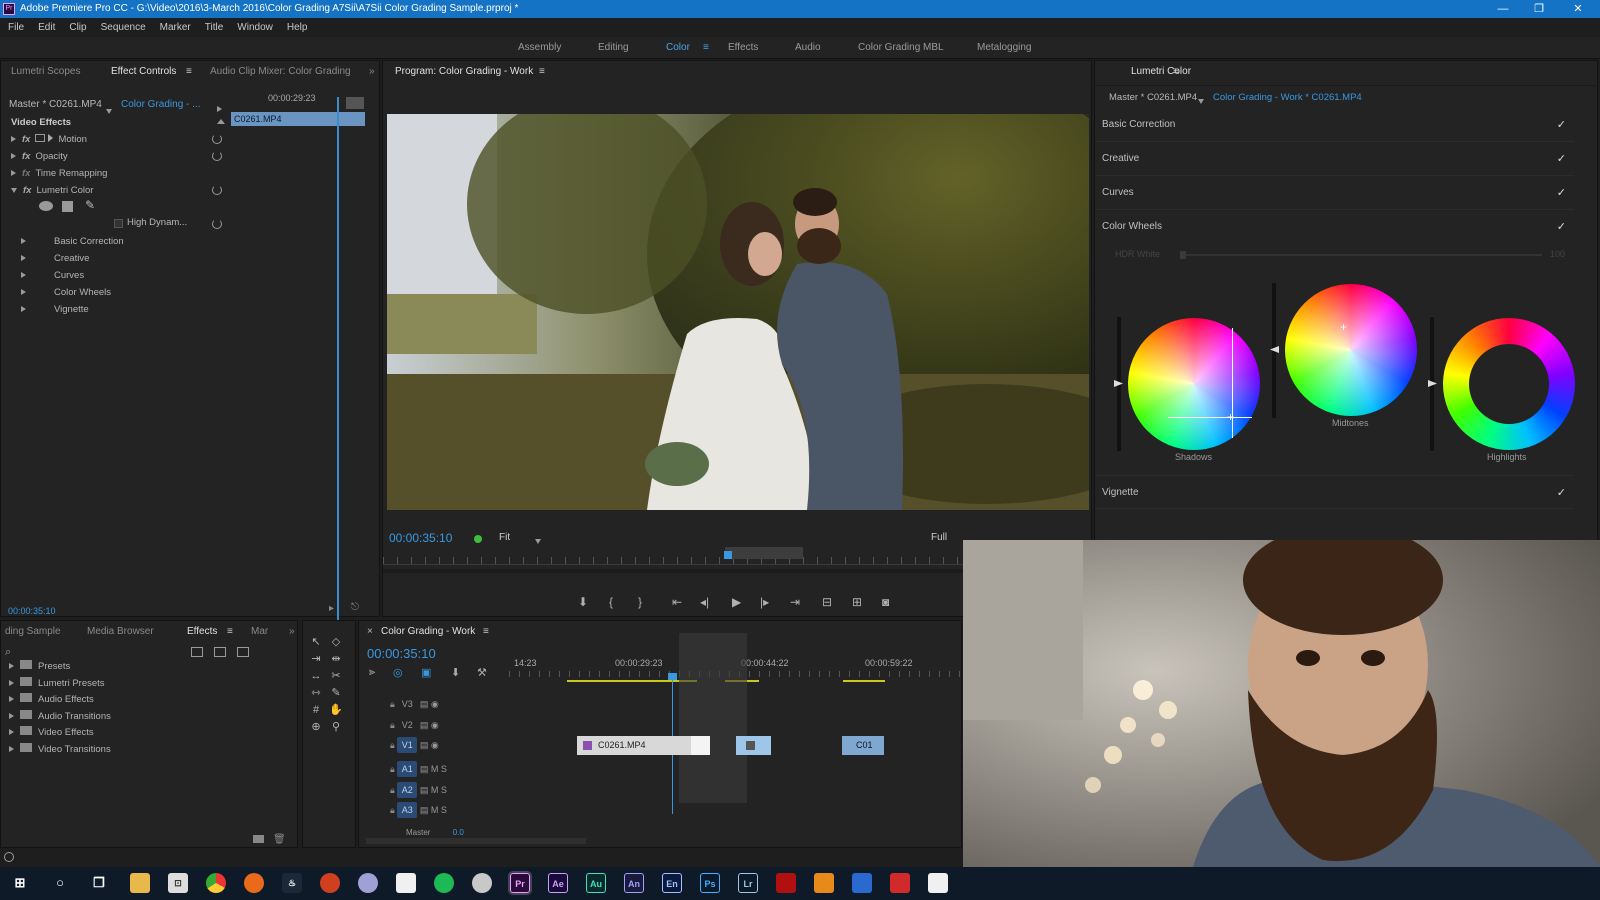 The height and width of the screenshot is (900, 1600). I want to click on shadows-crosshair-icon: +, so click(1230, 417).